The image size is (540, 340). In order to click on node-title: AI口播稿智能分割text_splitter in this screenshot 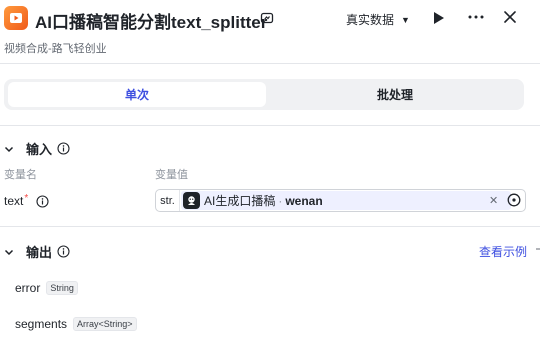, I will do `click(151, 22)`.